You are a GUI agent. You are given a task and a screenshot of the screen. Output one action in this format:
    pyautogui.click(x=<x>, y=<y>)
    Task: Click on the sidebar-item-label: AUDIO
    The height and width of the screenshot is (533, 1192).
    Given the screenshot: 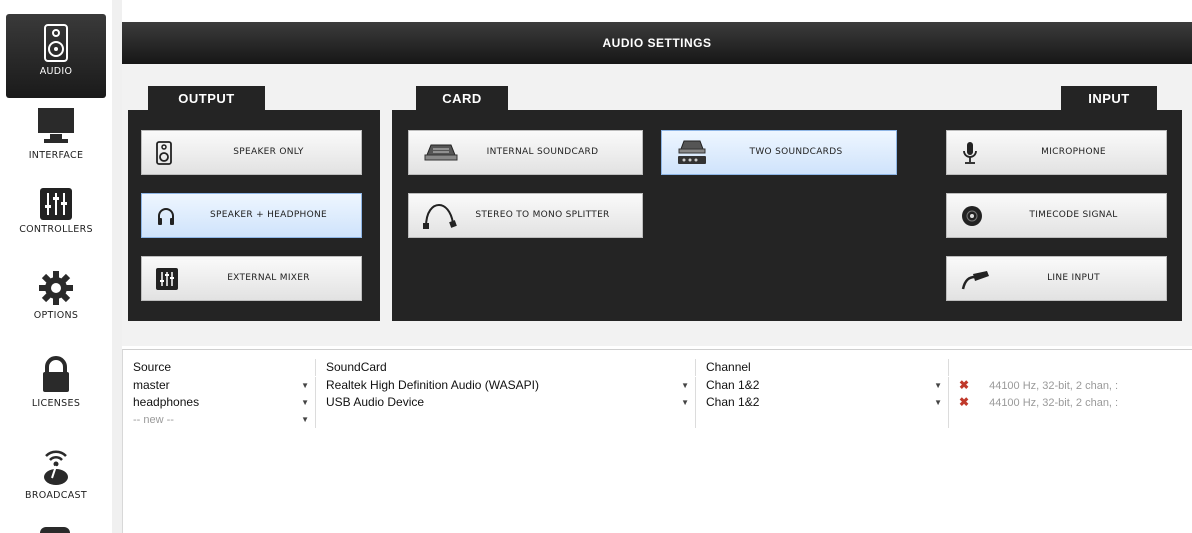 What is the action you would take?
    pyautogui.click(x=56, y=71)
    